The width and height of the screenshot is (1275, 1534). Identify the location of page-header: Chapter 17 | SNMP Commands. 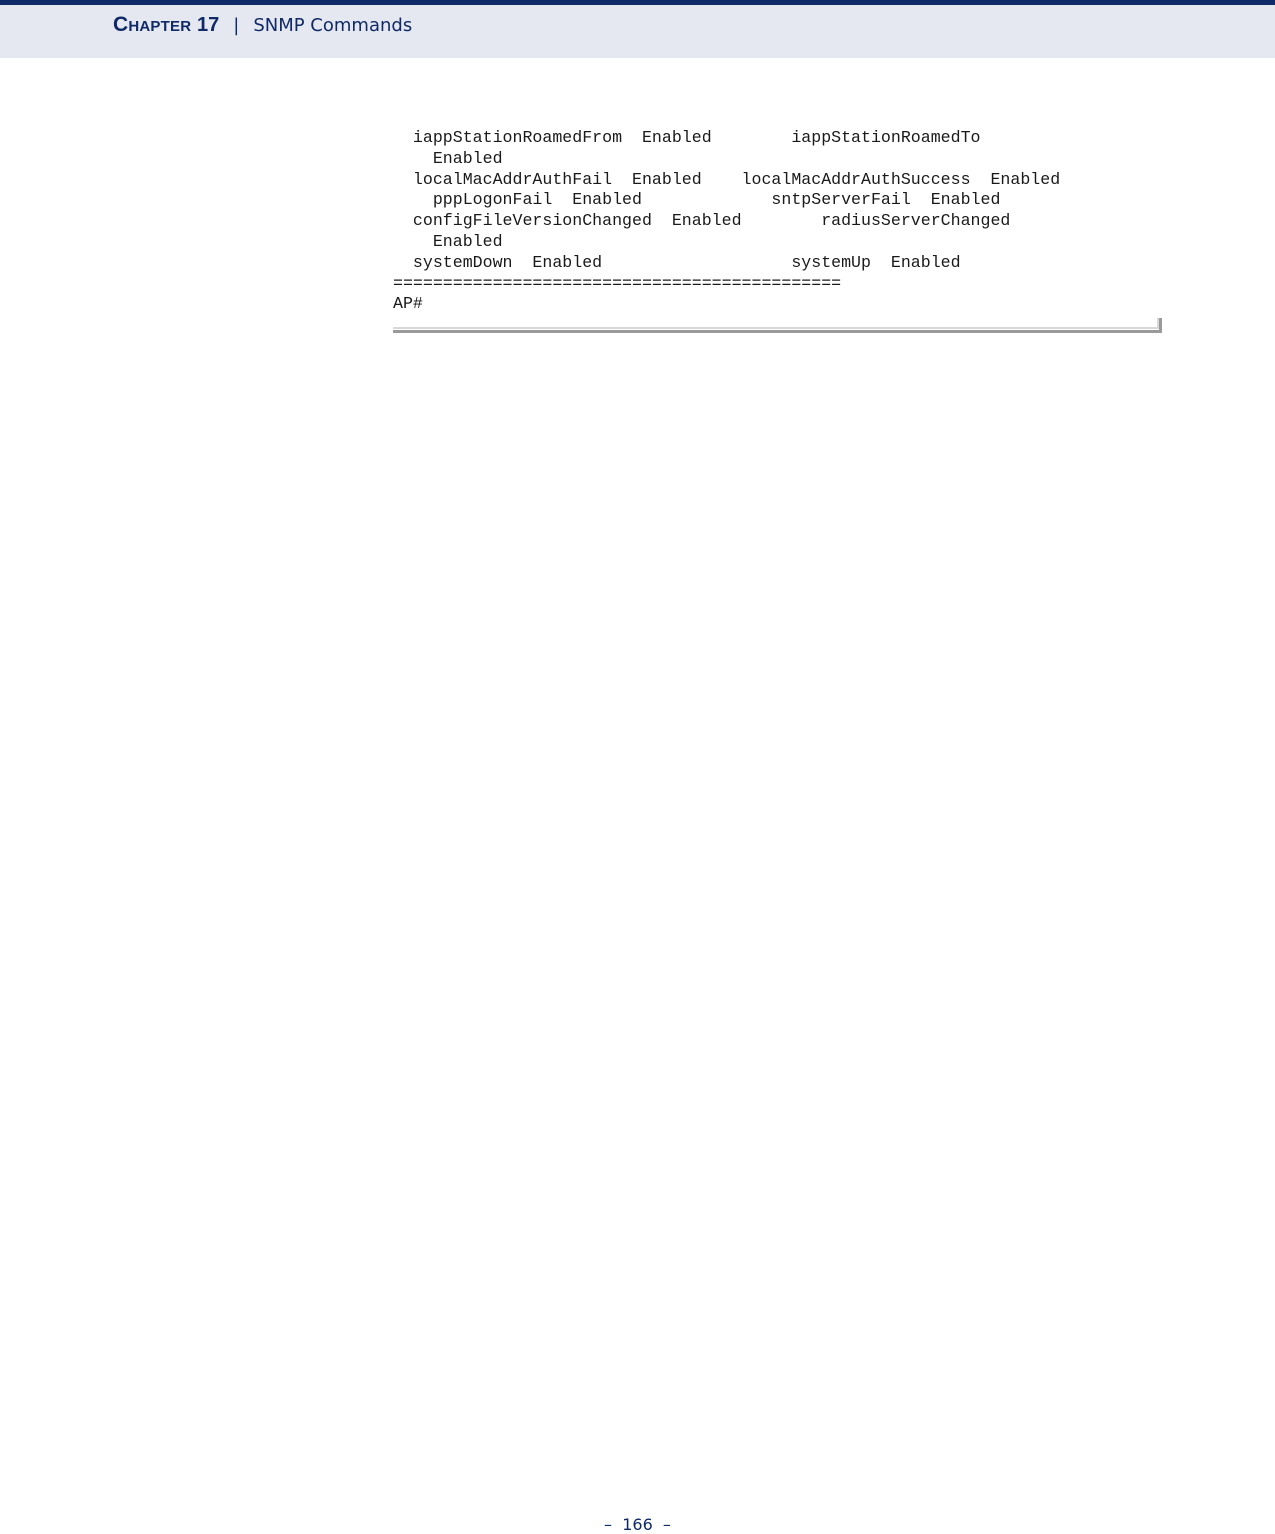
(637, 31).